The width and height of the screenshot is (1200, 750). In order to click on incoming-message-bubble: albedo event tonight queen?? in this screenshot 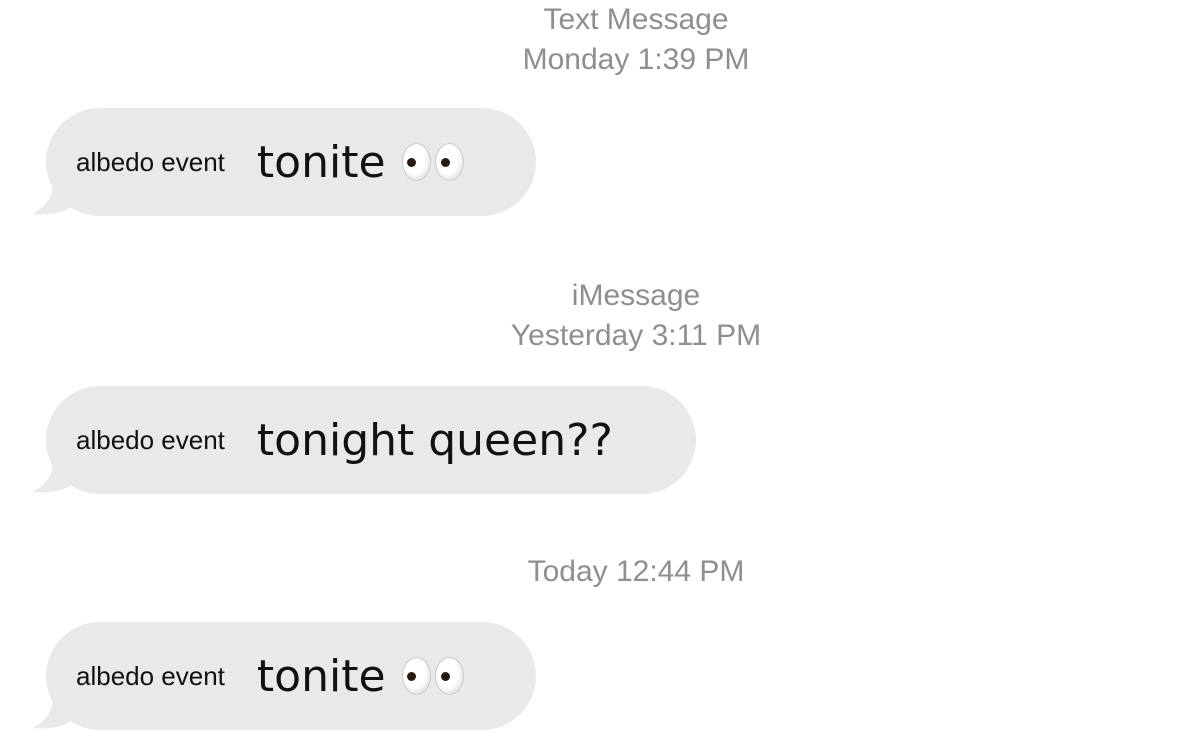, I will do `click(364, 440)`.